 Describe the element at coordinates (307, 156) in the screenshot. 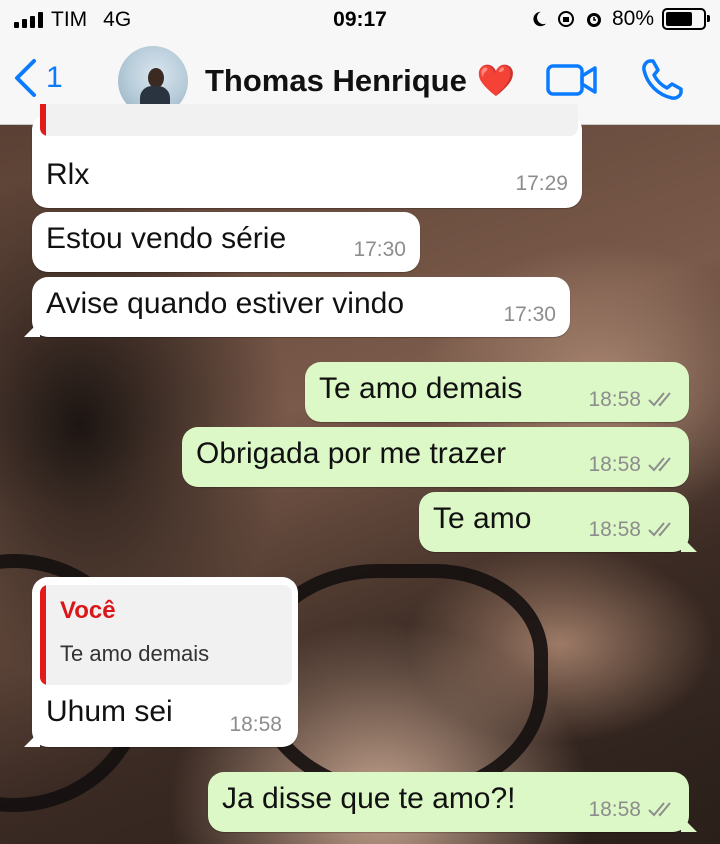

I see `message-bubble-incoming: Rlx 17:29` at that location.